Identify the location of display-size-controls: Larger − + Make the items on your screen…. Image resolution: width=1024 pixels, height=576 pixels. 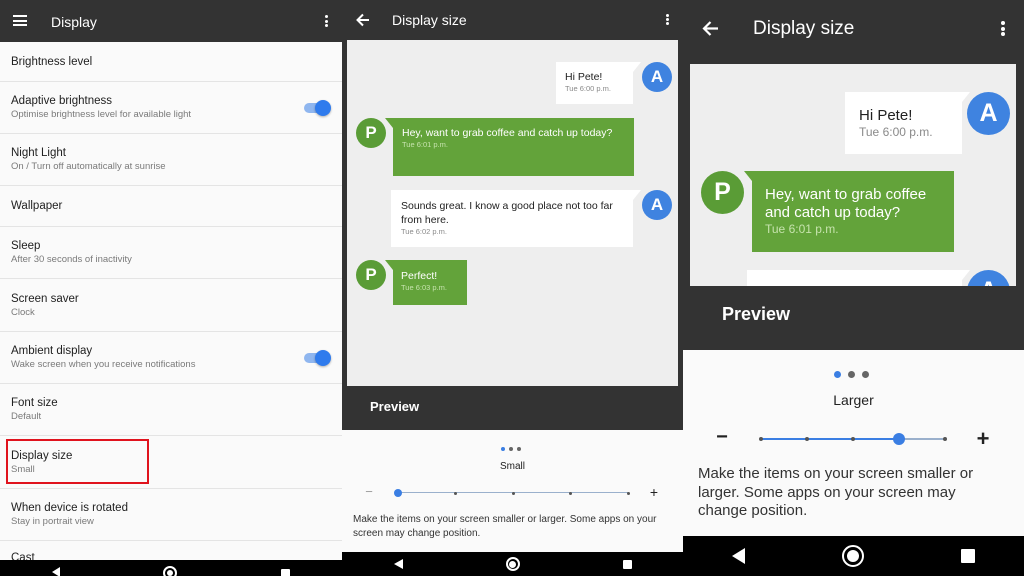
(853, 443).